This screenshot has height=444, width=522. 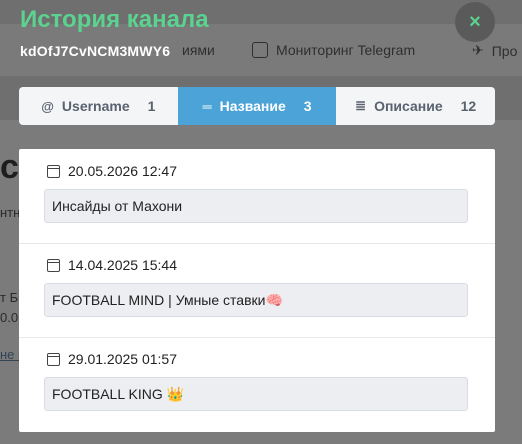 I want to click on bg-nav-label-3: Про, so click(x=504, y=50).